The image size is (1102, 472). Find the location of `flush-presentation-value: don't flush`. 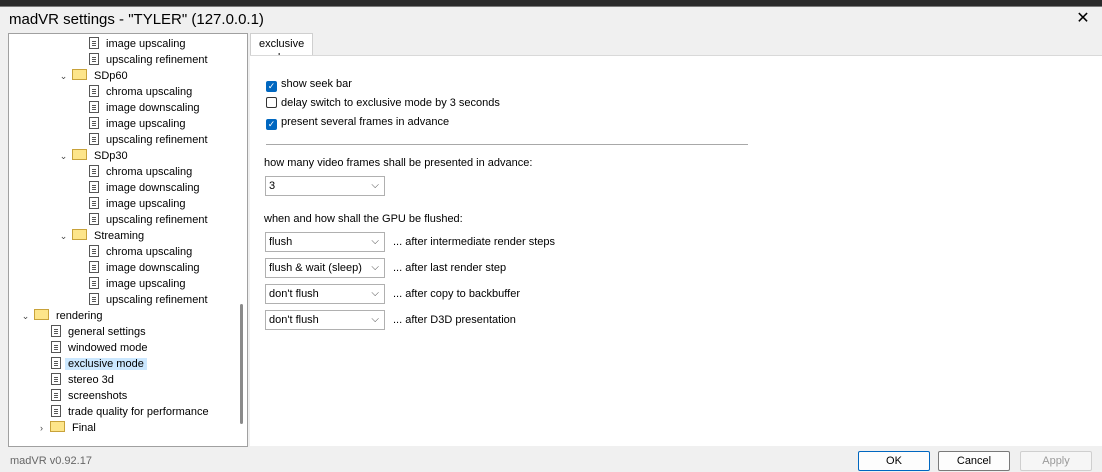

flush-presentation-value: don't flush is located at coordinates (294, 320).